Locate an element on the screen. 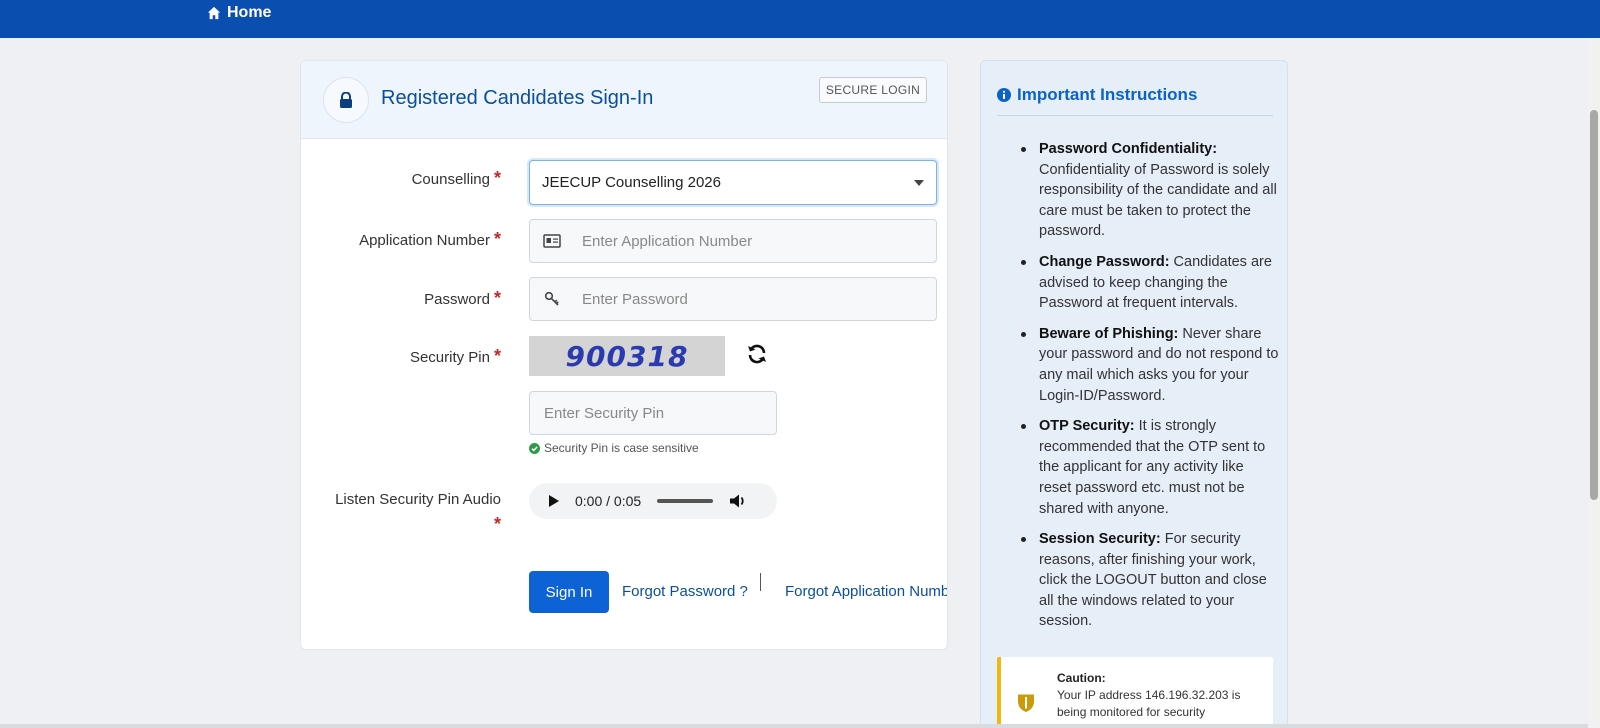 This screenshot has width=1600, height=728. security-pin-label: Security Pin * is located at coordinates (455, 356).